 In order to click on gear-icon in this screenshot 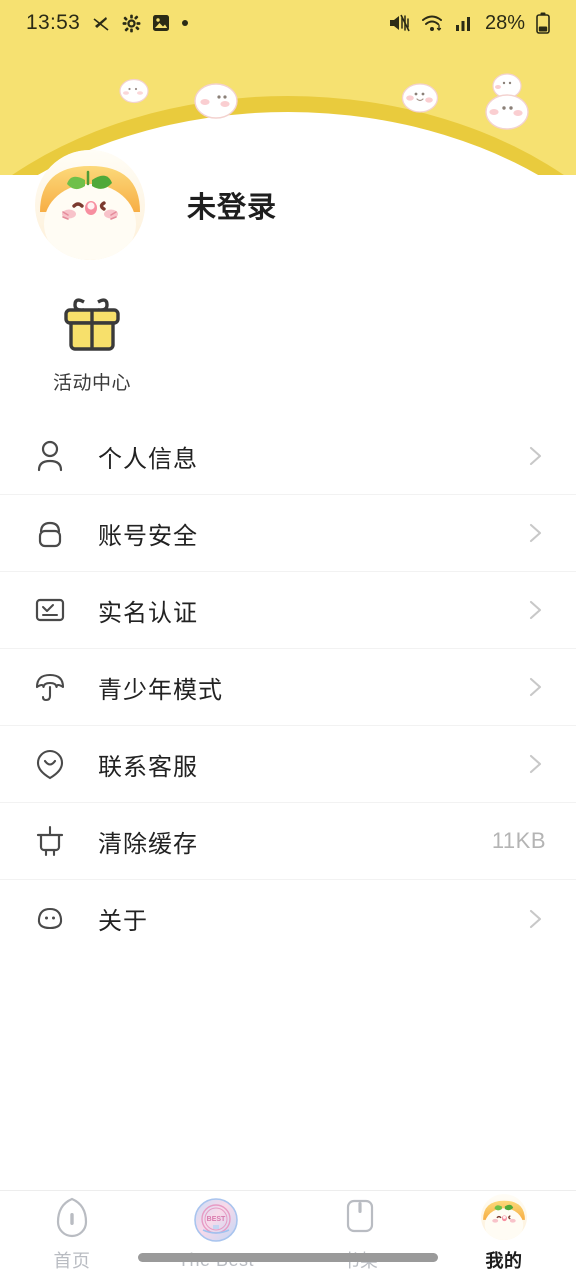, I will do `click(131, 23)`.